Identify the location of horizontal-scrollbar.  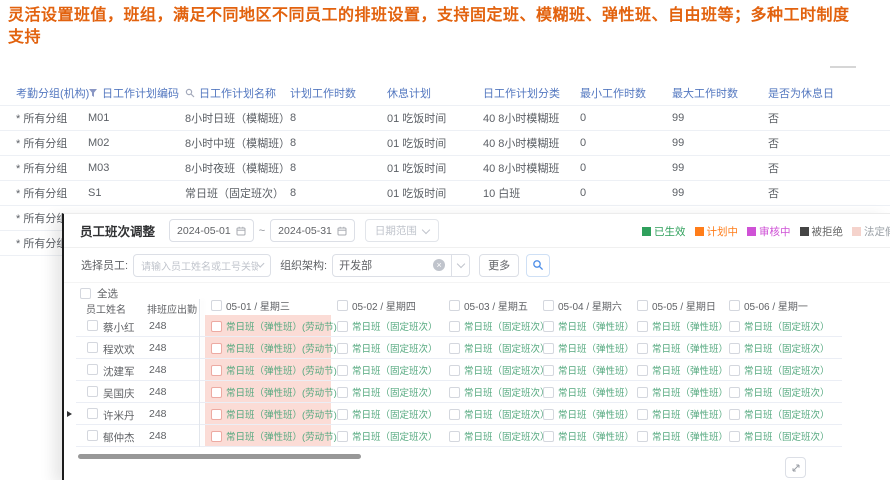
(219, 456).